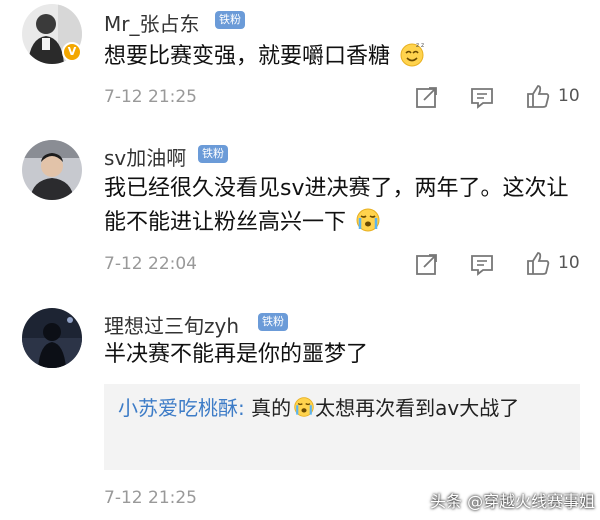 Image resolution: width=600 pixels, height=520 pixels. I want to click on comment-text: 我已经很久没看见sv进决赛了，两年了。这次让能不能进让粉丝高兴一下, so click(339, 206).